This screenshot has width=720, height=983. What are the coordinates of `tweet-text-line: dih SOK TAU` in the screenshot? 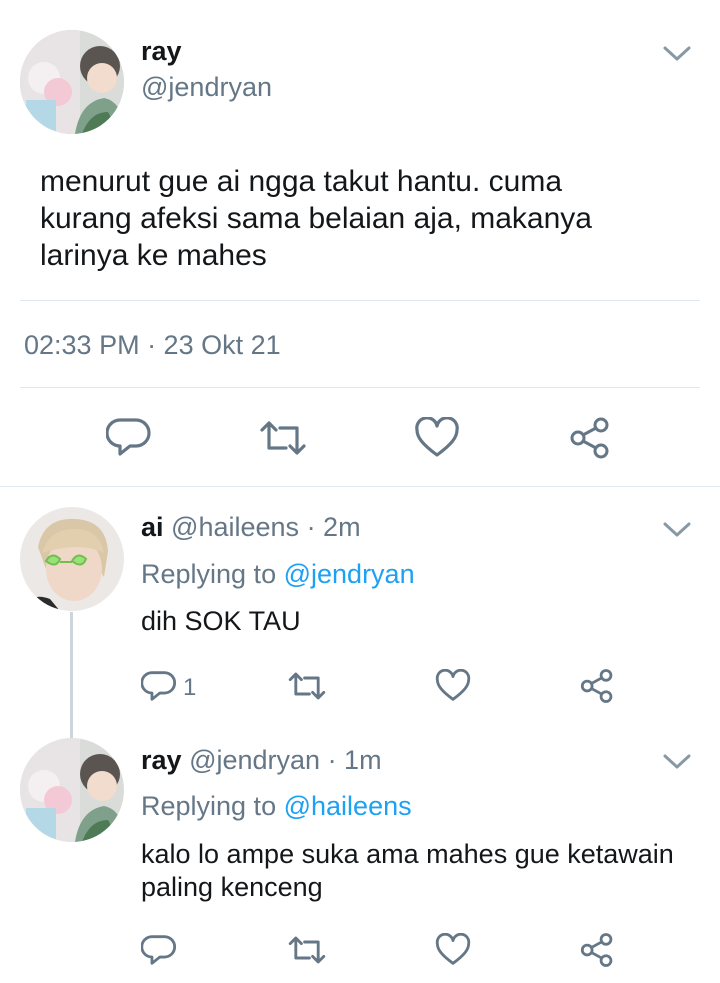 It's located at (221, 621).